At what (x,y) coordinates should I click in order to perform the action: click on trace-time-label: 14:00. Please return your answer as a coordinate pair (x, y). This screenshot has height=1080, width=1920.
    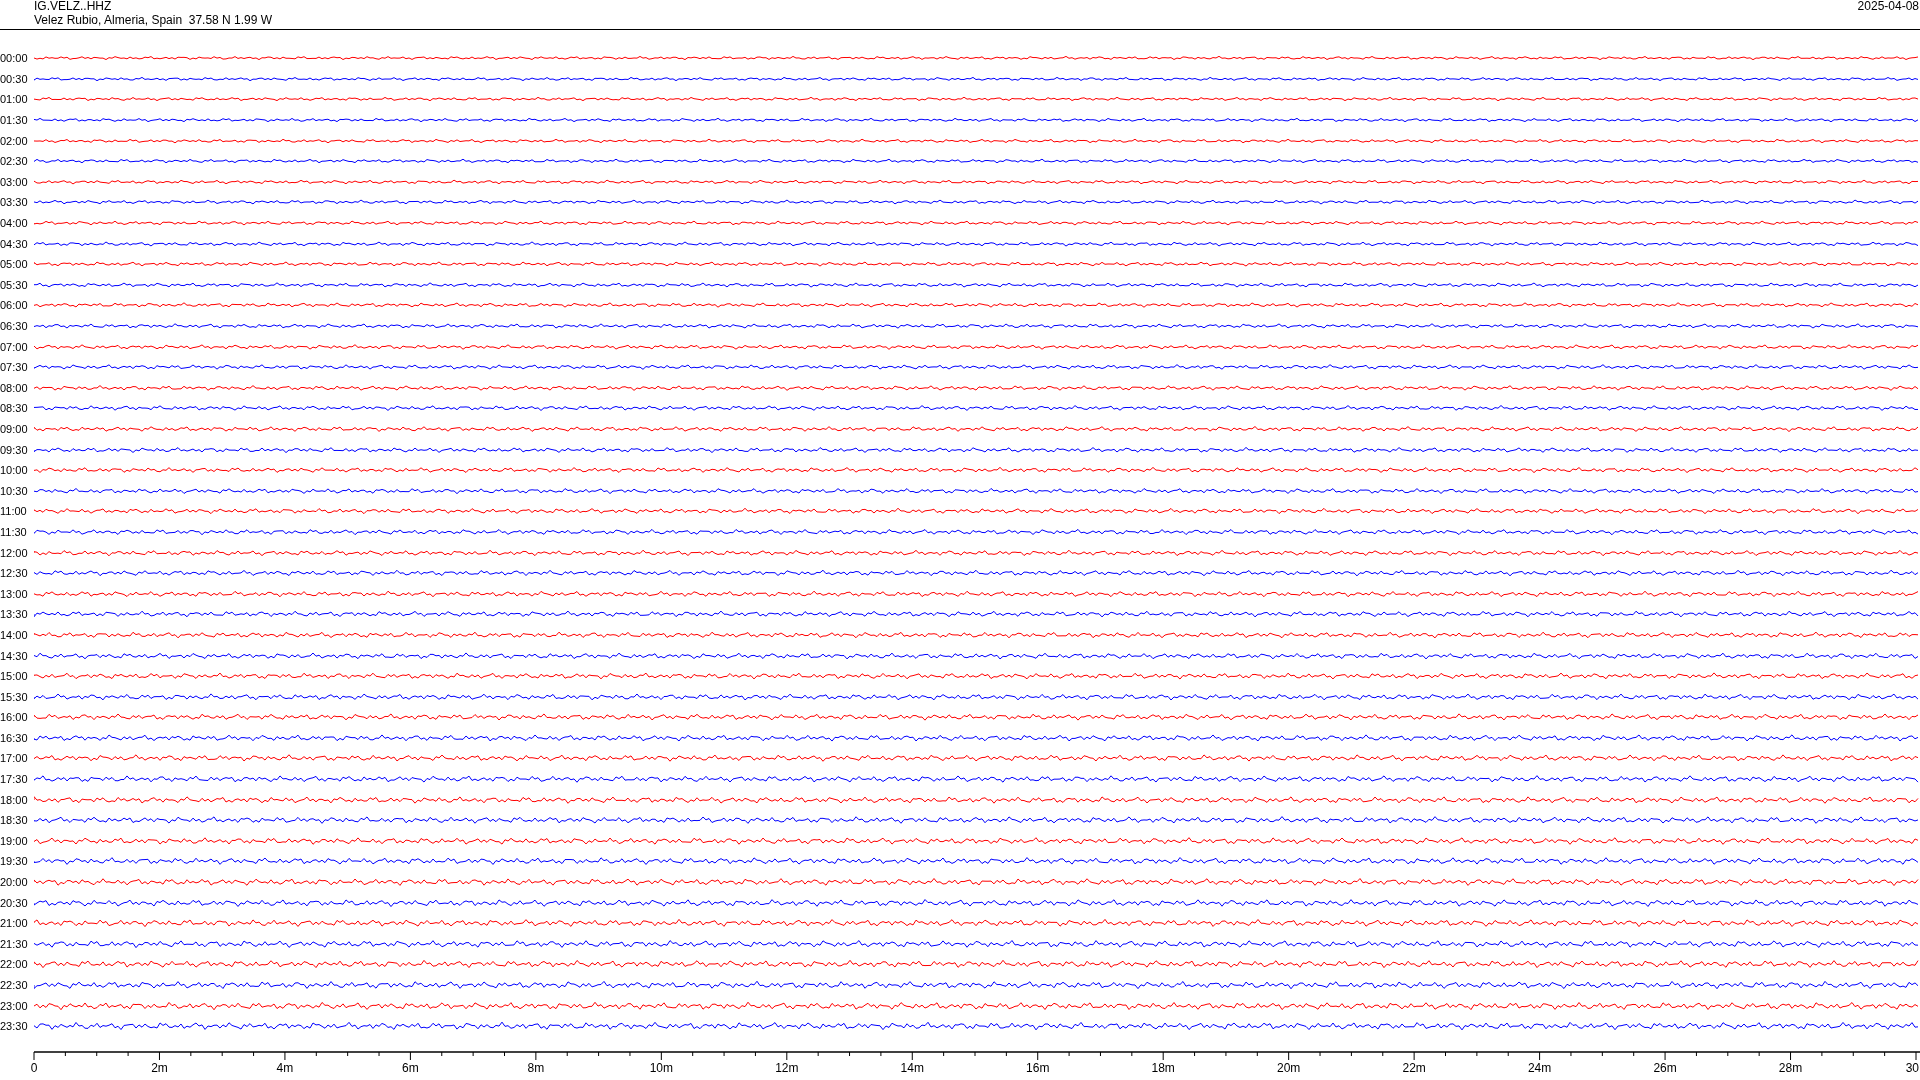
    Looking at the image, I should click on (14, 634).